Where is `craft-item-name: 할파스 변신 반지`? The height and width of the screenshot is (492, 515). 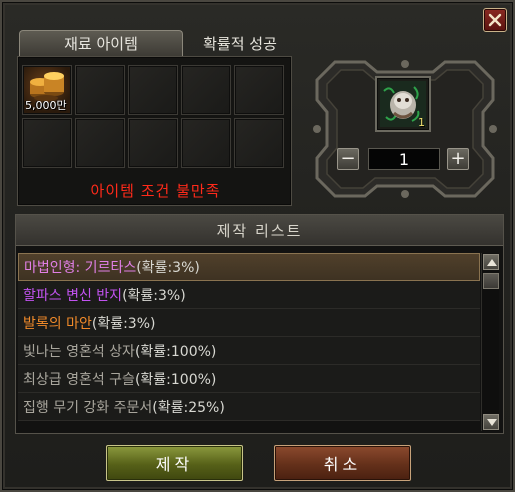
craft-item-name: 할파스 변신 반지 is located at coordinates (73, 295).